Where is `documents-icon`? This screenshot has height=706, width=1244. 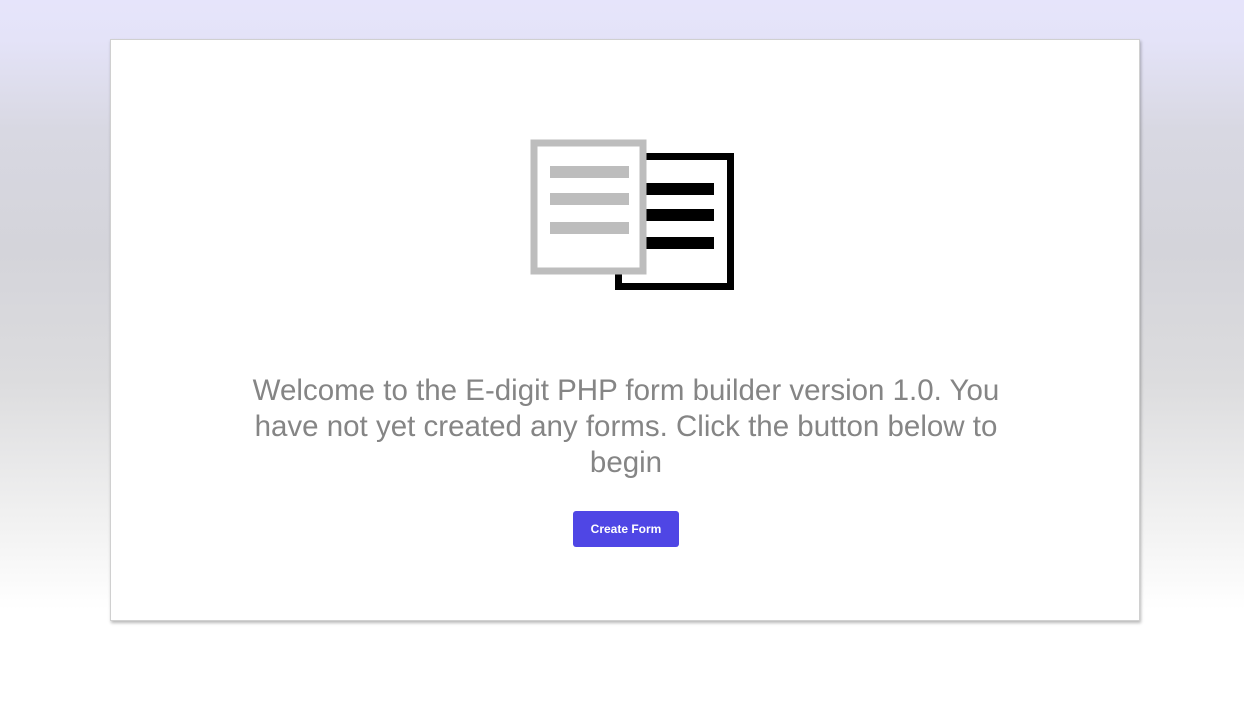
documents-icon is located at coordinates (632, 214).